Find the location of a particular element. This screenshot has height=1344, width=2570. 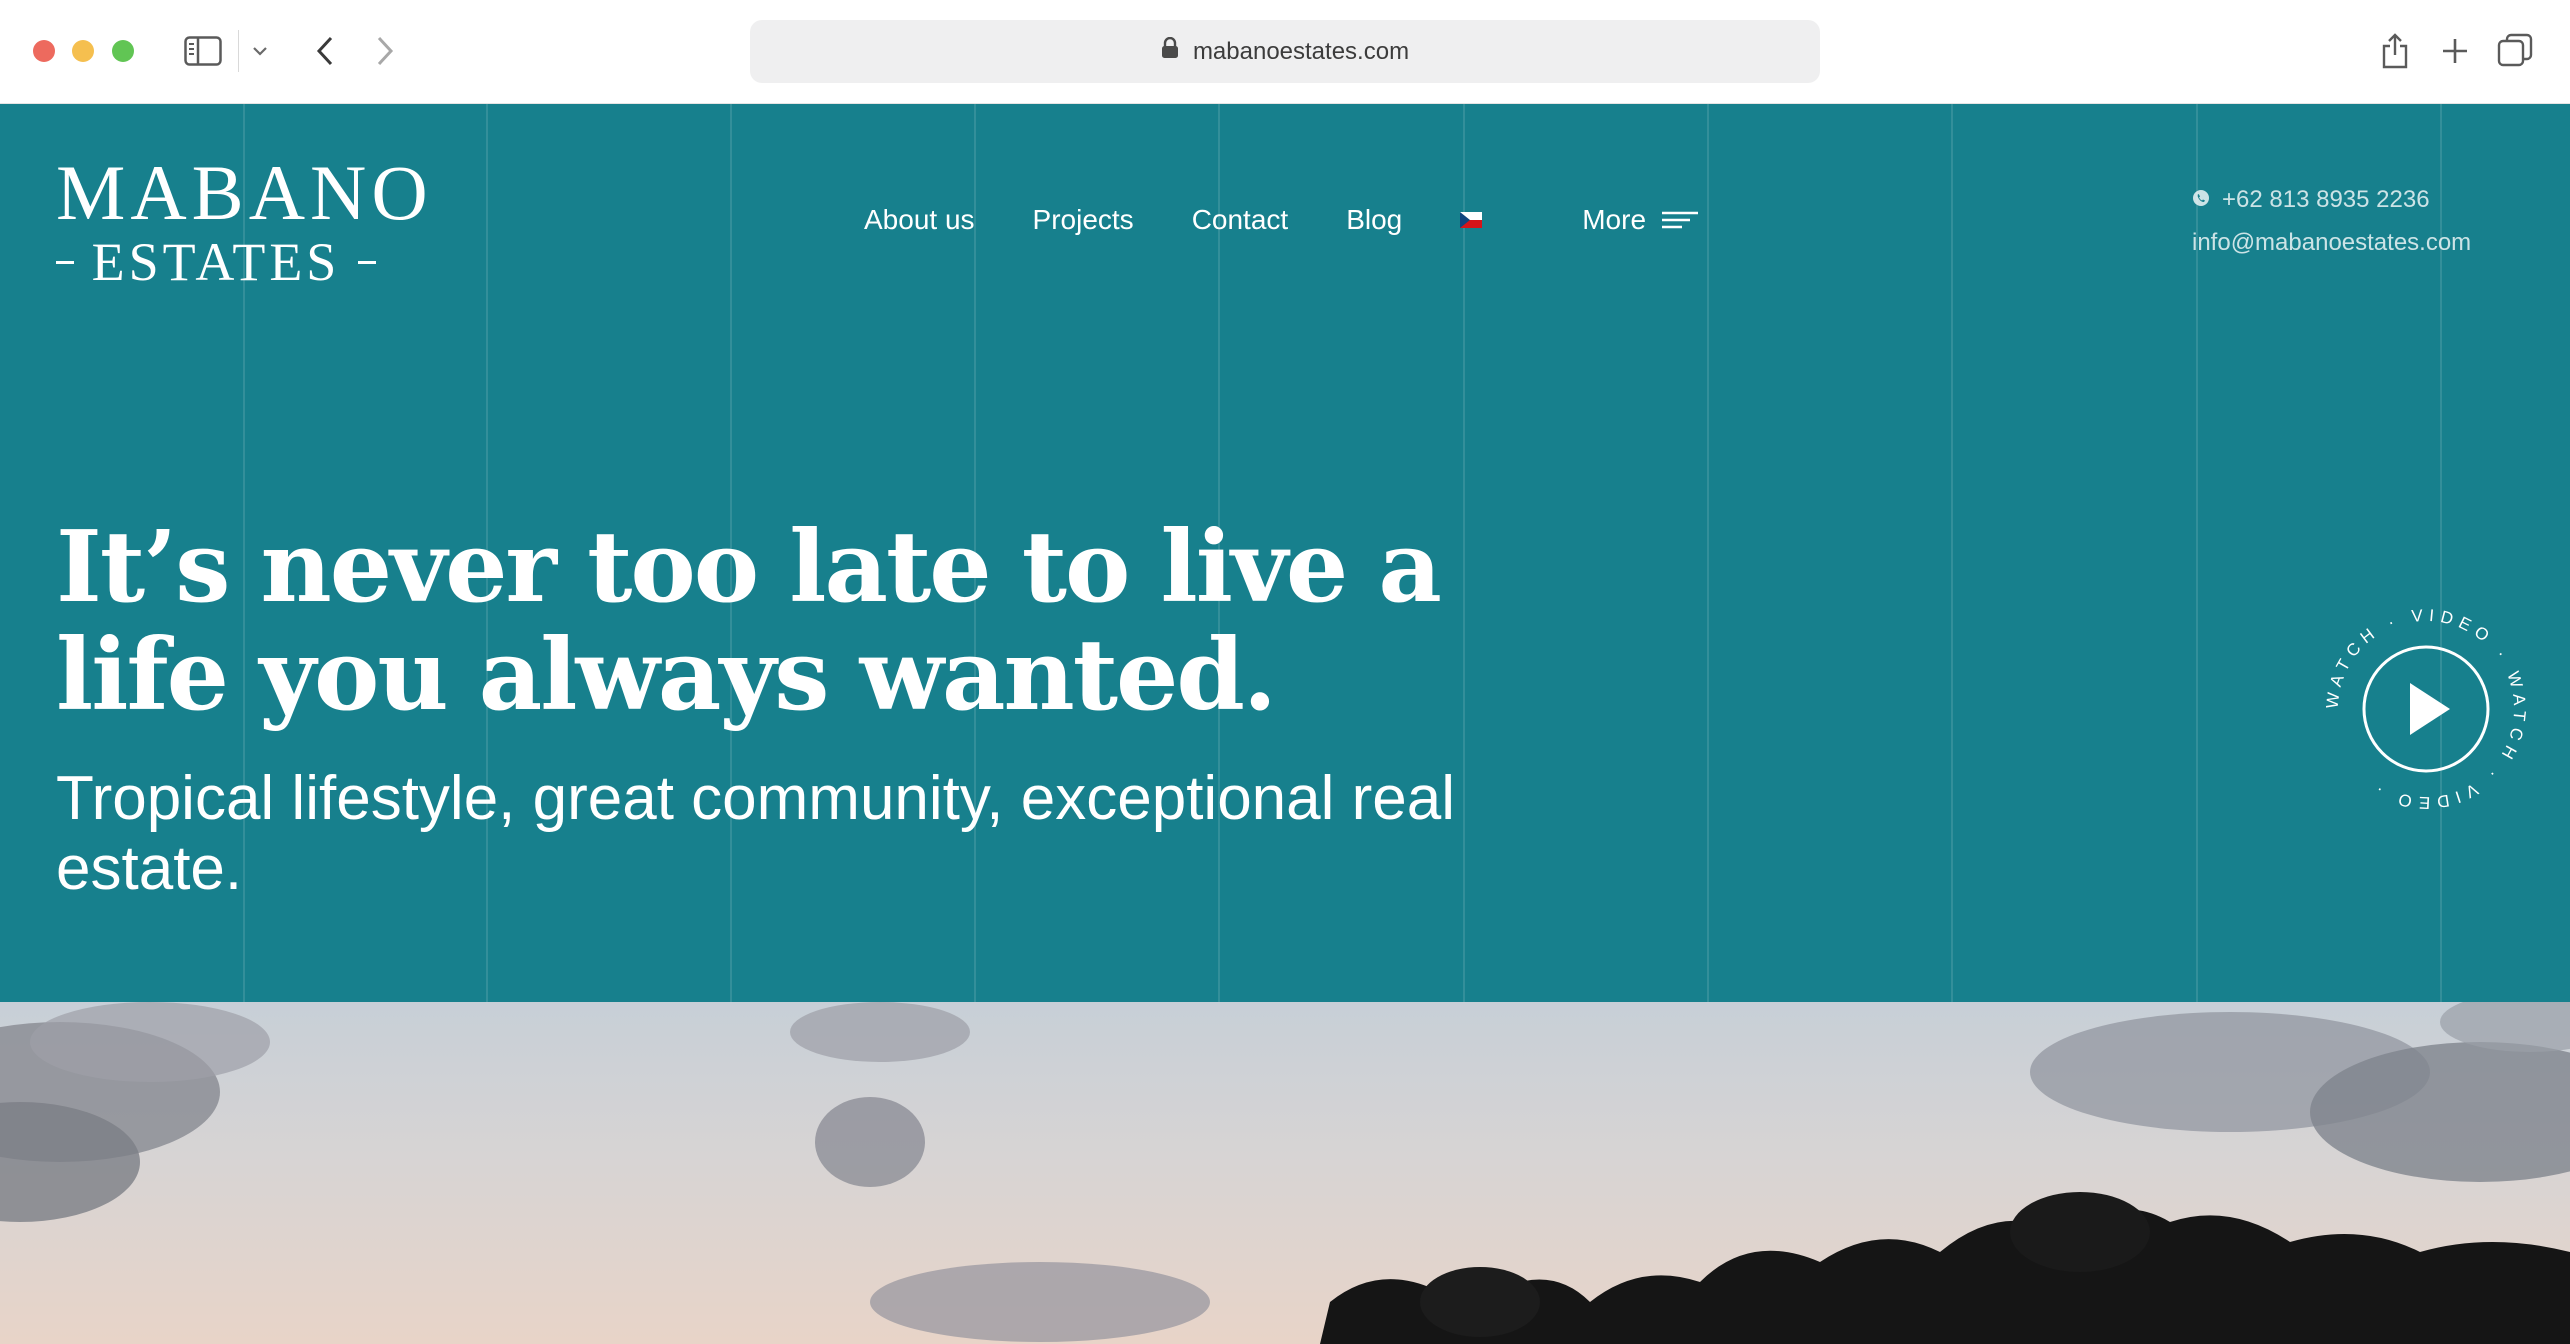

minimize-window-button is located at coordinates (83, 51).